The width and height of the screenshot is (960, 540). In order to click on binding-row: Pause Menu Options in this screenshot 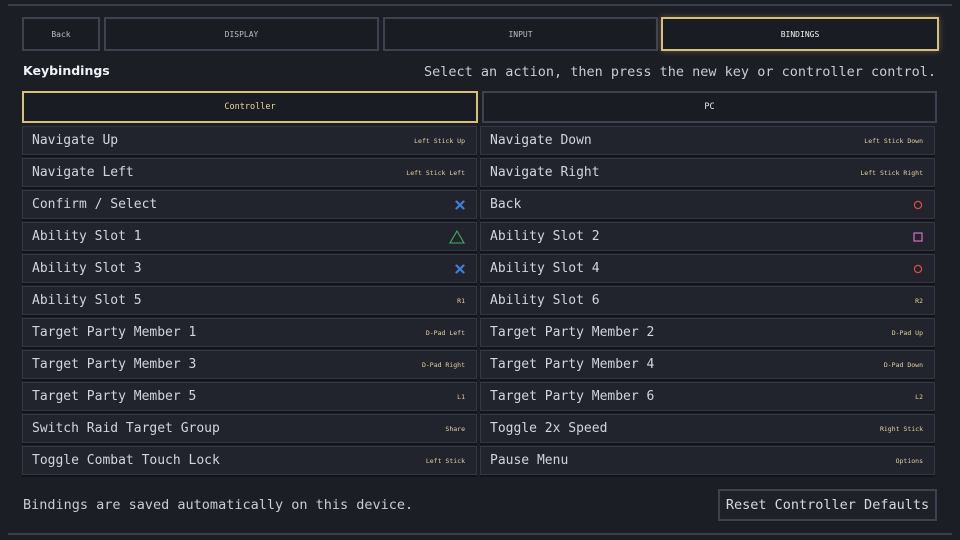, I will do `click(707, 460)`.